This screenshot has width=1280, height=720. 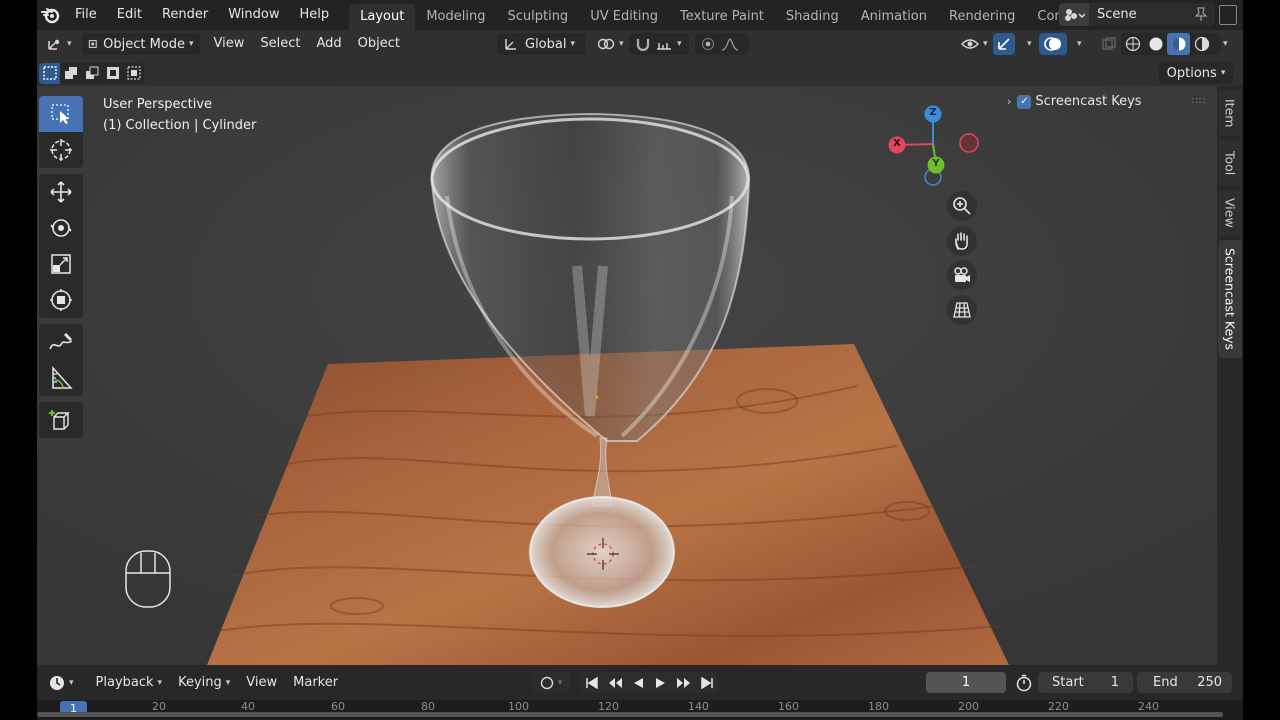 I want to click on timeline-menu-view: View, so click(x=261, y=682).